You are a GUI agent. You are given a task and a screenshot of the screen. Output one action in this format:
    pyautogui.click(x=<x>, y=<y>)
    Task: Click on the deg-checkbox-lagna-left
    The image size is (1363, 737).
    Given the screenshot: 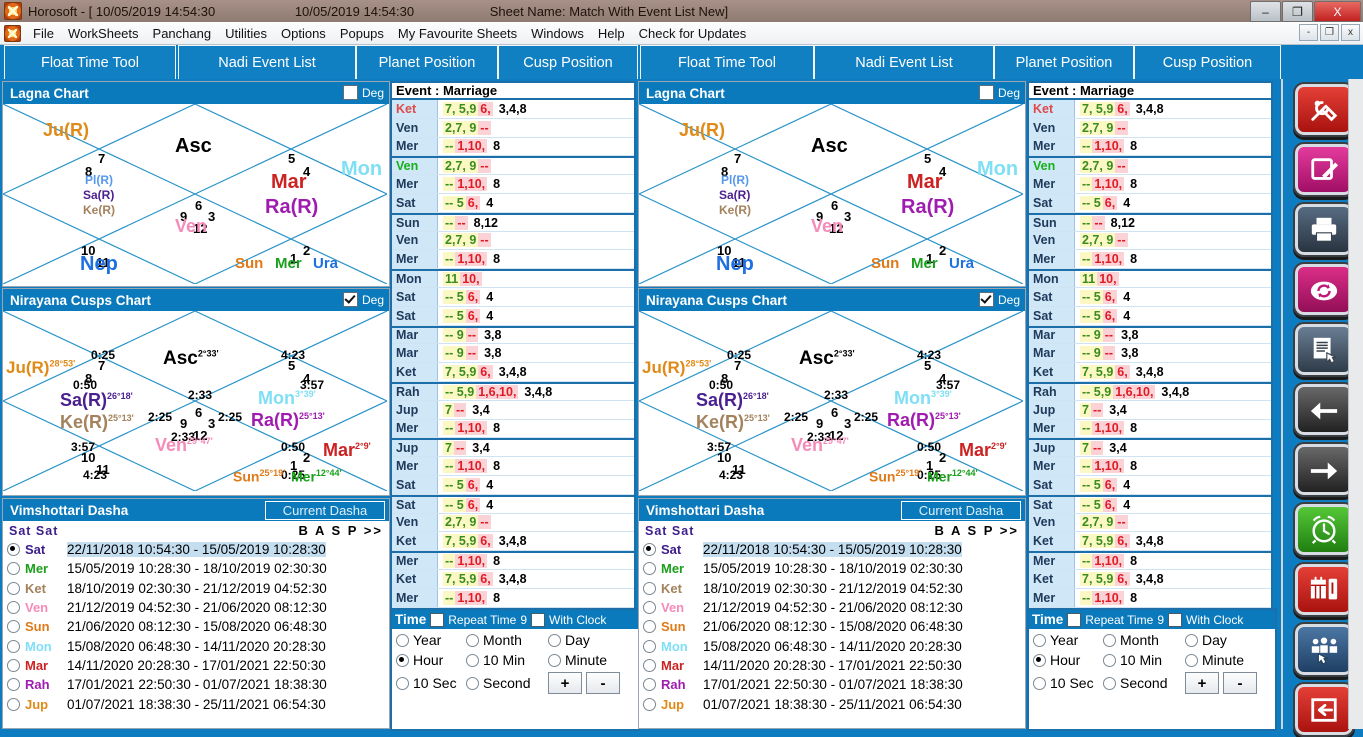 What is the action you would take?
    pyautogui.click(x=350, y=92)
    